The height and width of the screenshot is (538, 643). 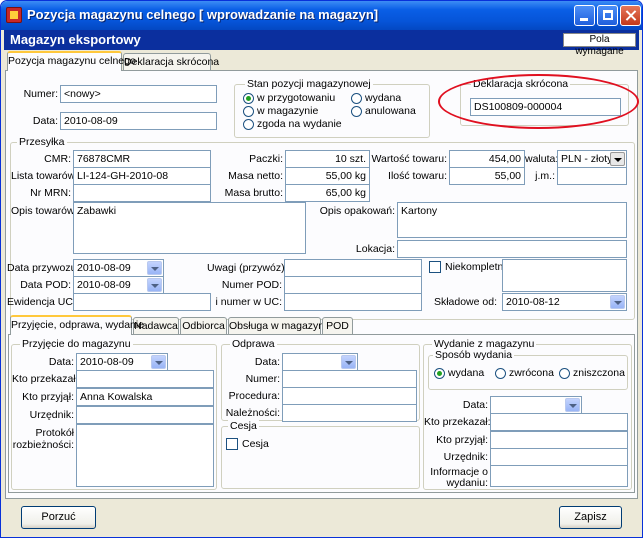 What do you see at coordinates (439, 373) in the screenshot?
I see `radio-wydana-out` at bounding box center [439, 373].